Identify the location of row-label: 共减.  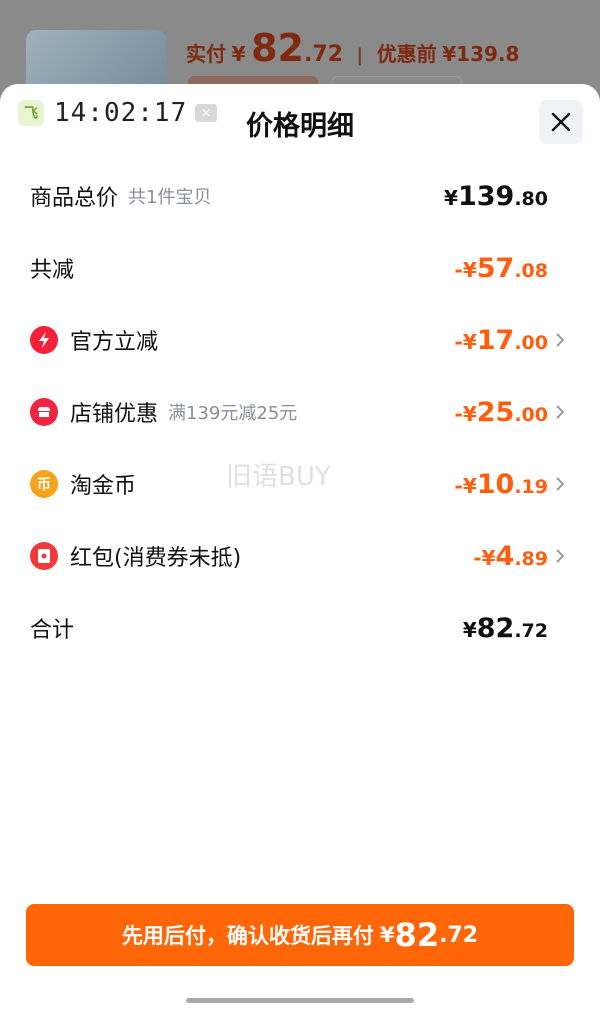
(52, 270).